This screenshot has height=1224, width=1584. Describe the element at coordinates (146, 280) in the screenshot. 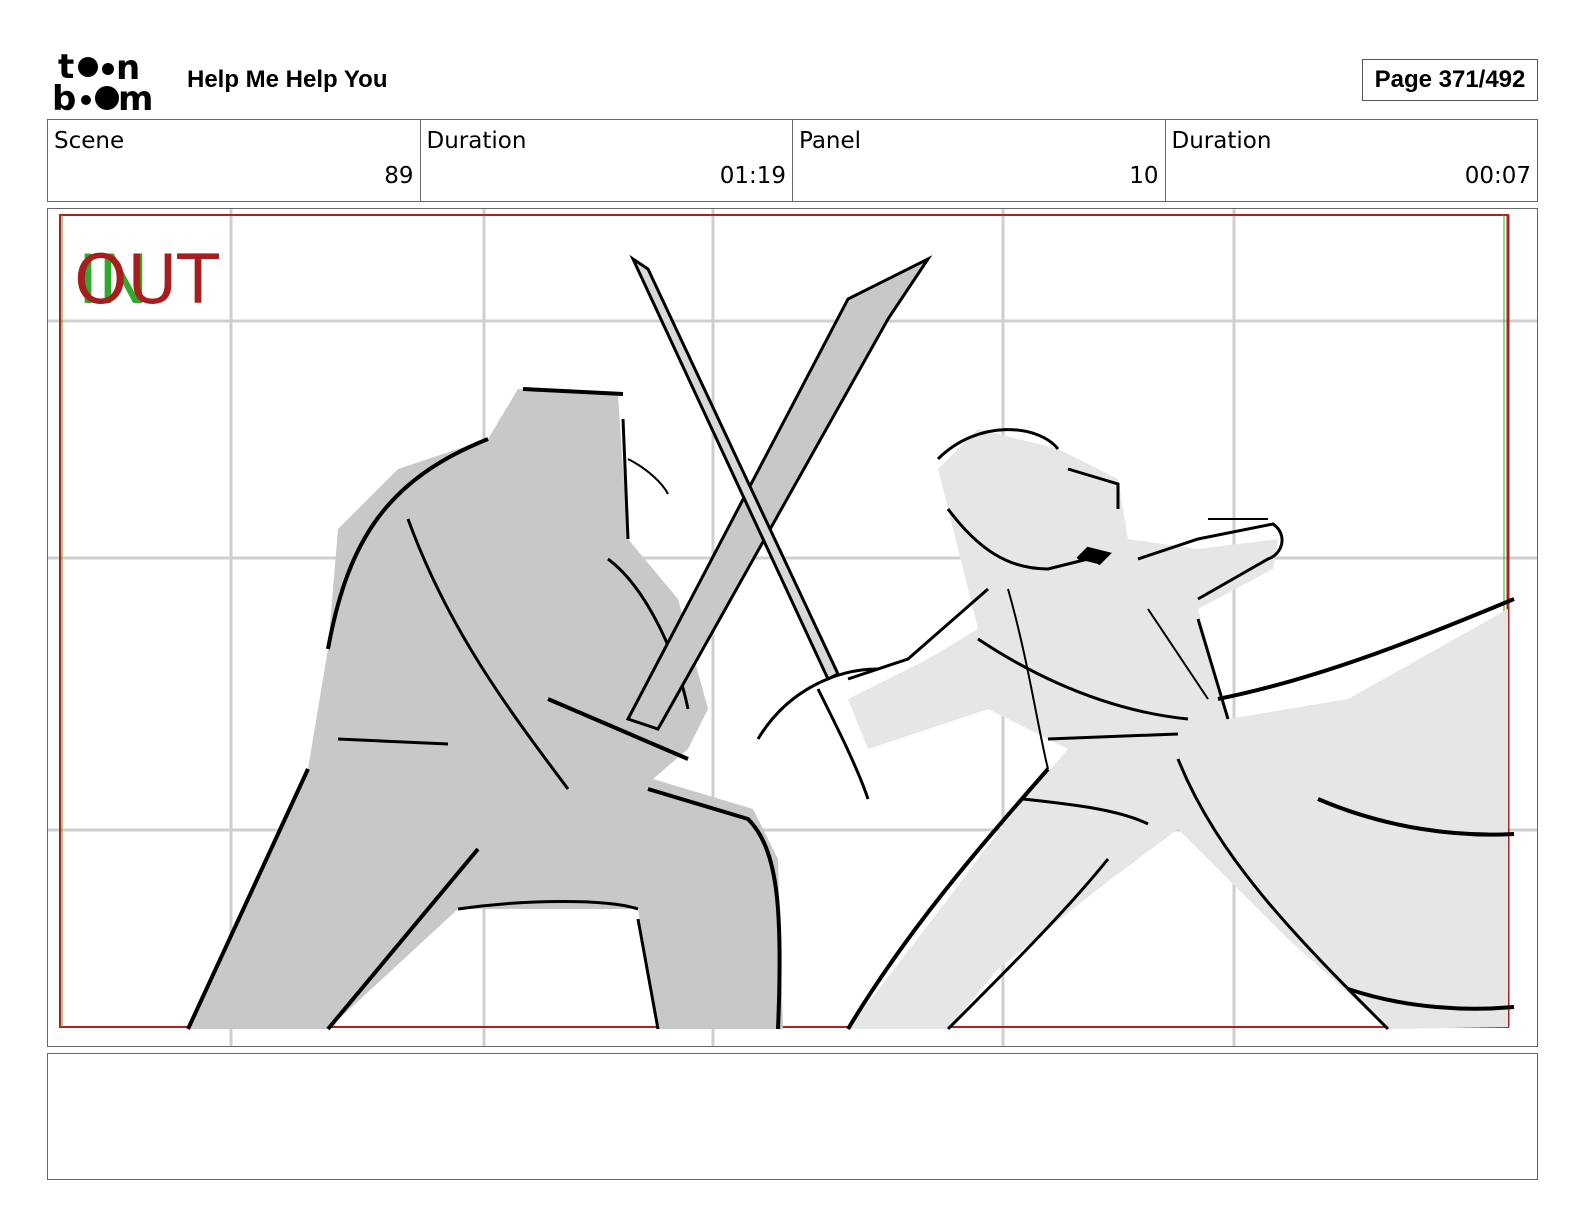

I see `out-marker: OUT` at that location.